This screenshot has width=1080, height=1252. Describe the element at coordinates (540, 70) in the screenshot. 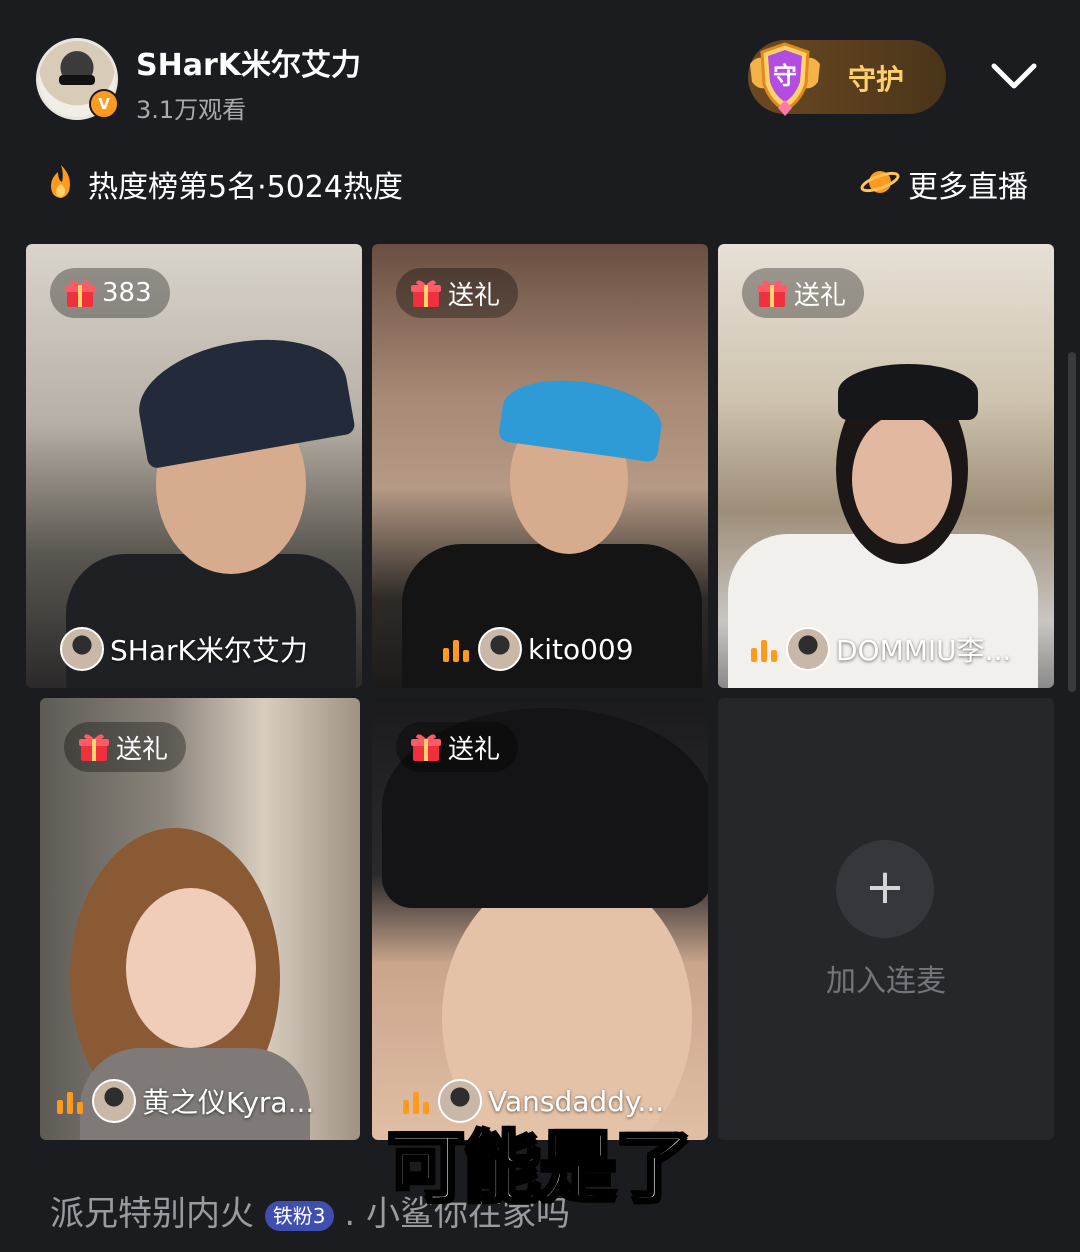

I see `live-room-header: V SHarK米尔艾力 3.1万观看 守 守护` at that location.